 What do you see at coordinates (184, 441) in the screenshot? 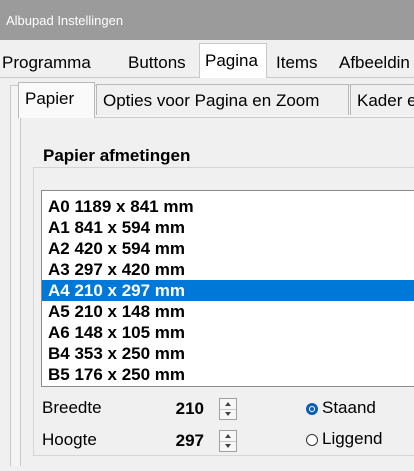
I see `height-input: 297` at bounding box center [184, 441].